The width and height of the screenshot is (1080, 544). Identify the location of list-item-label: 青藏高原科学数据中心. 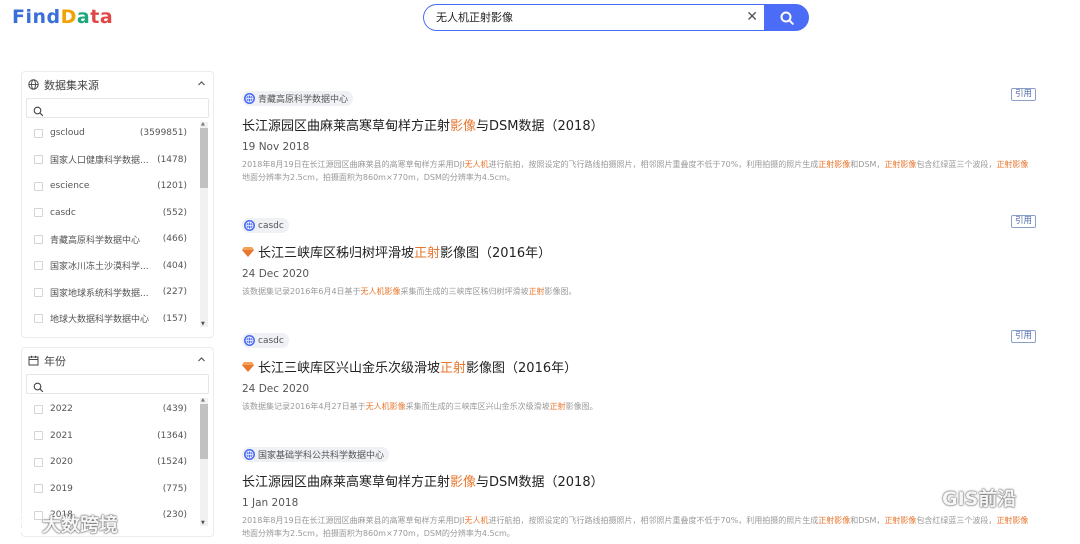
(95, 240).